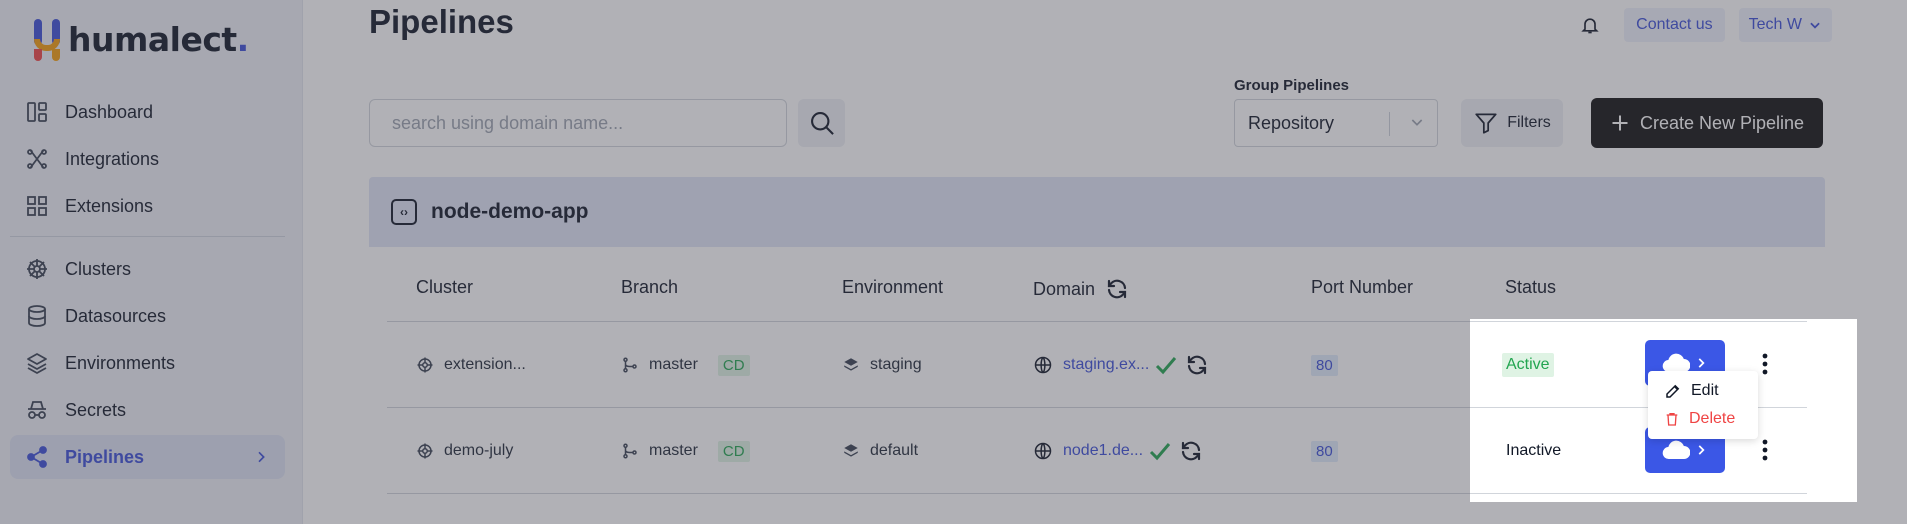  Describe the element at coordinates (1672, 419) in the screenshot. I see `trash-icon` at that location.